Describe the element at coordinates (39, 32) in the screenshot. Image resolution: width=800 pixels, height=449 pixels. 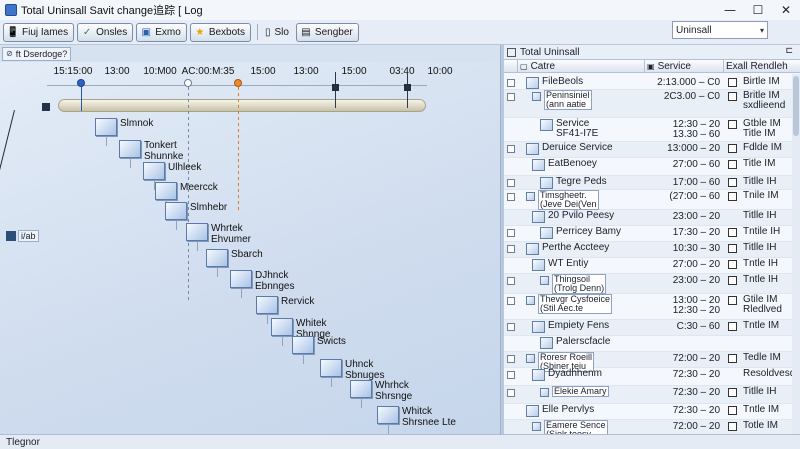
I see `toolbar-button-0: 📱 Fiuj Iames` at that location.